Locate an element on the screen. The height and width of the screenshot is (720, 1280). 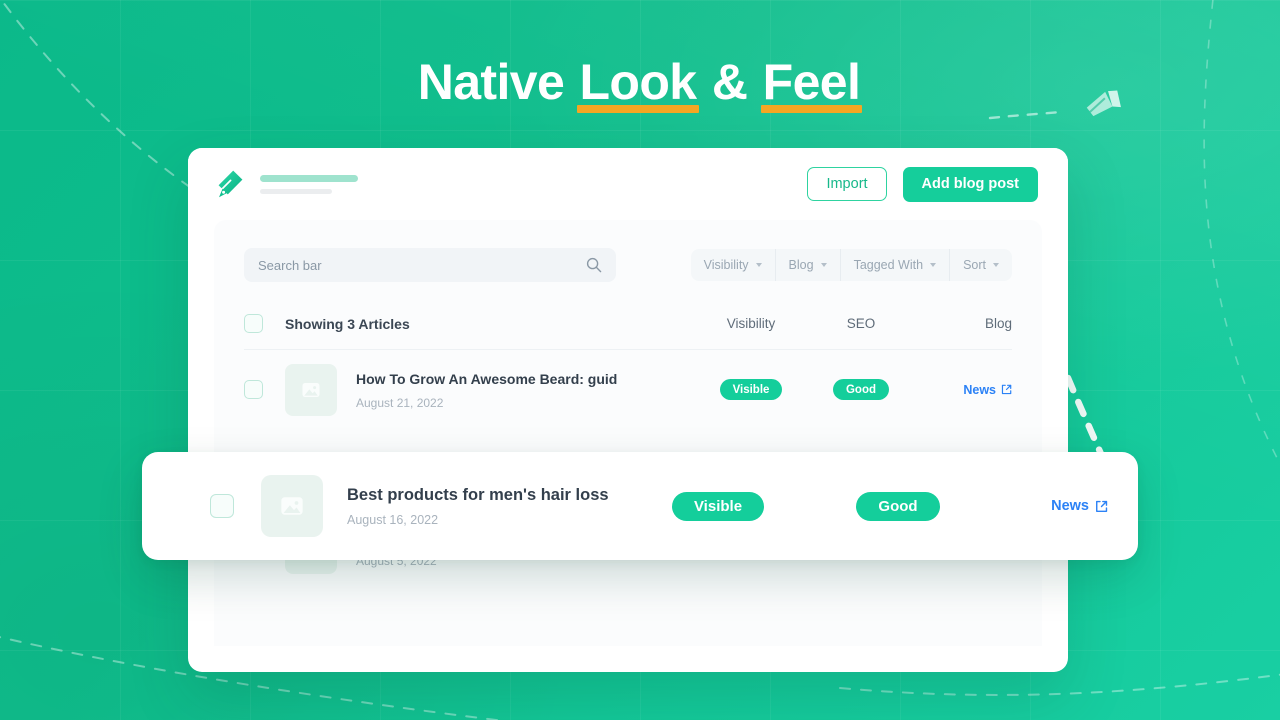
filter-visibility: Visibility is located at coordinates (733, 265).